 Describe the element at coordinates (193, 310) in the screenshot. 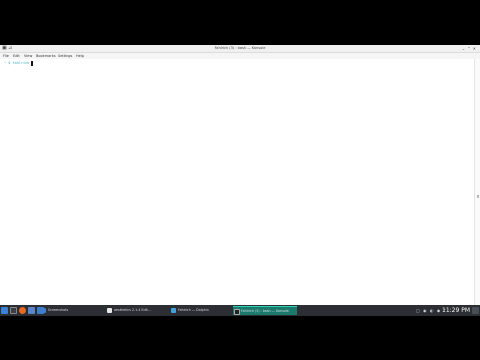

I see `task-label: Fahlrich — Dolphin` at that location.